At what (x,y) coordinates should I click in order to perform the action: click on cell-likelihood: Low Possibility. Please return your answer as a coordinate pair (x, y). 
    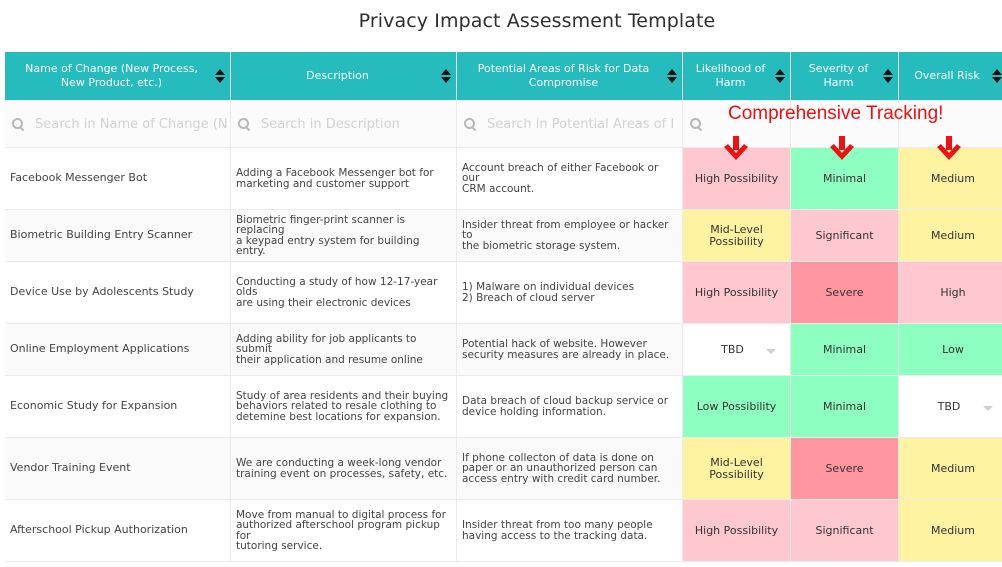
    Looking at the image, I should click on (736, 407).